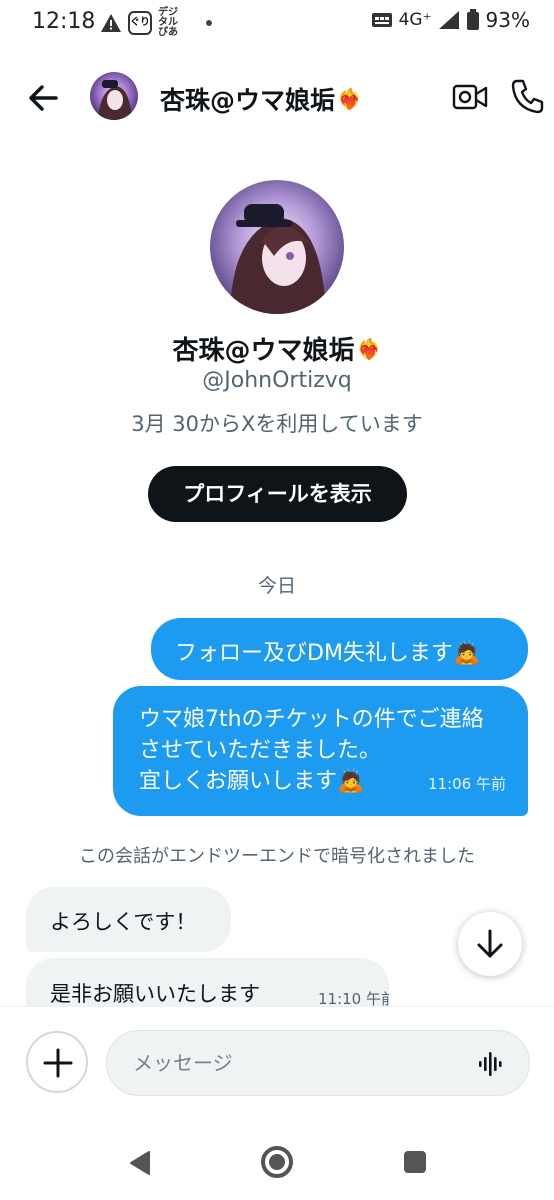 This screenshot has width=554, height=1200. What do you see at coordinates (64, 21) in the screenshot?
I see `status-time: 12:18` at bounding box center [64, 21].